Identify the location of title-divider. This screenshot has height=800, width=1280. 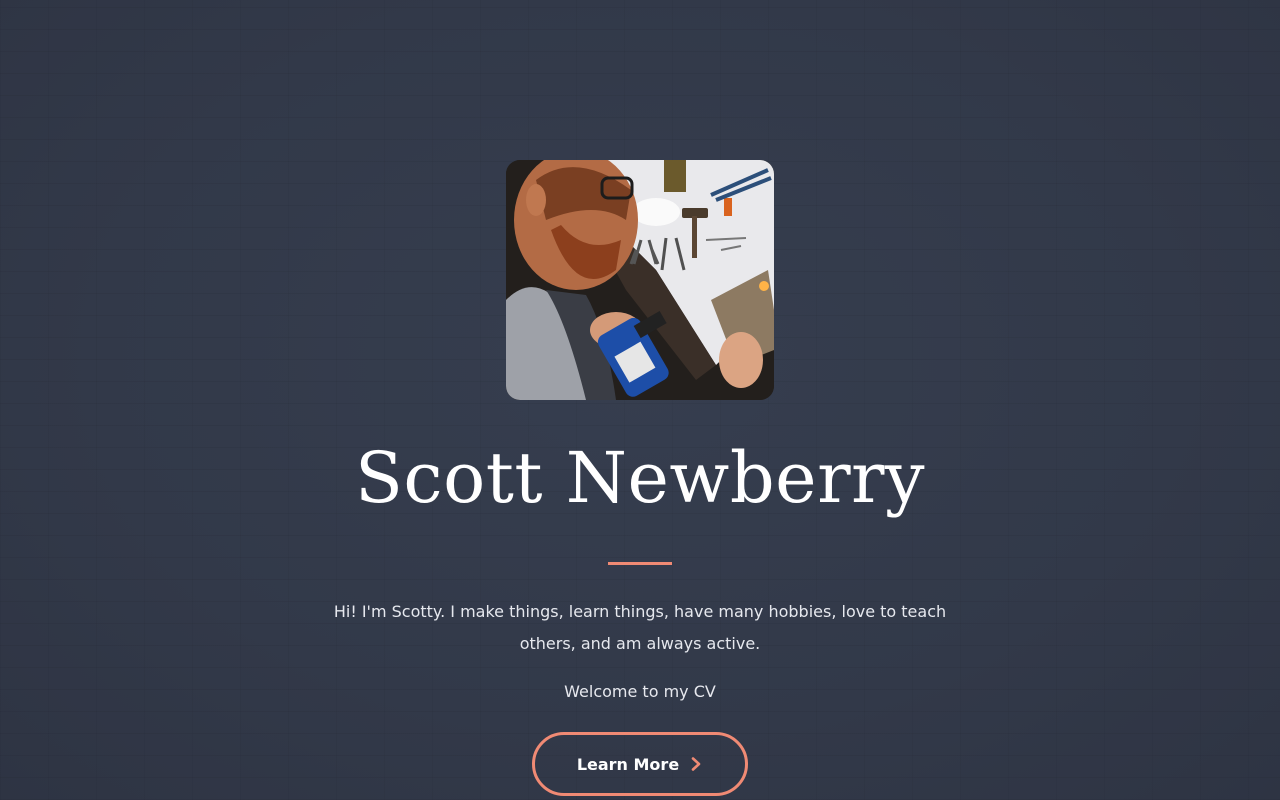
(640, 563).